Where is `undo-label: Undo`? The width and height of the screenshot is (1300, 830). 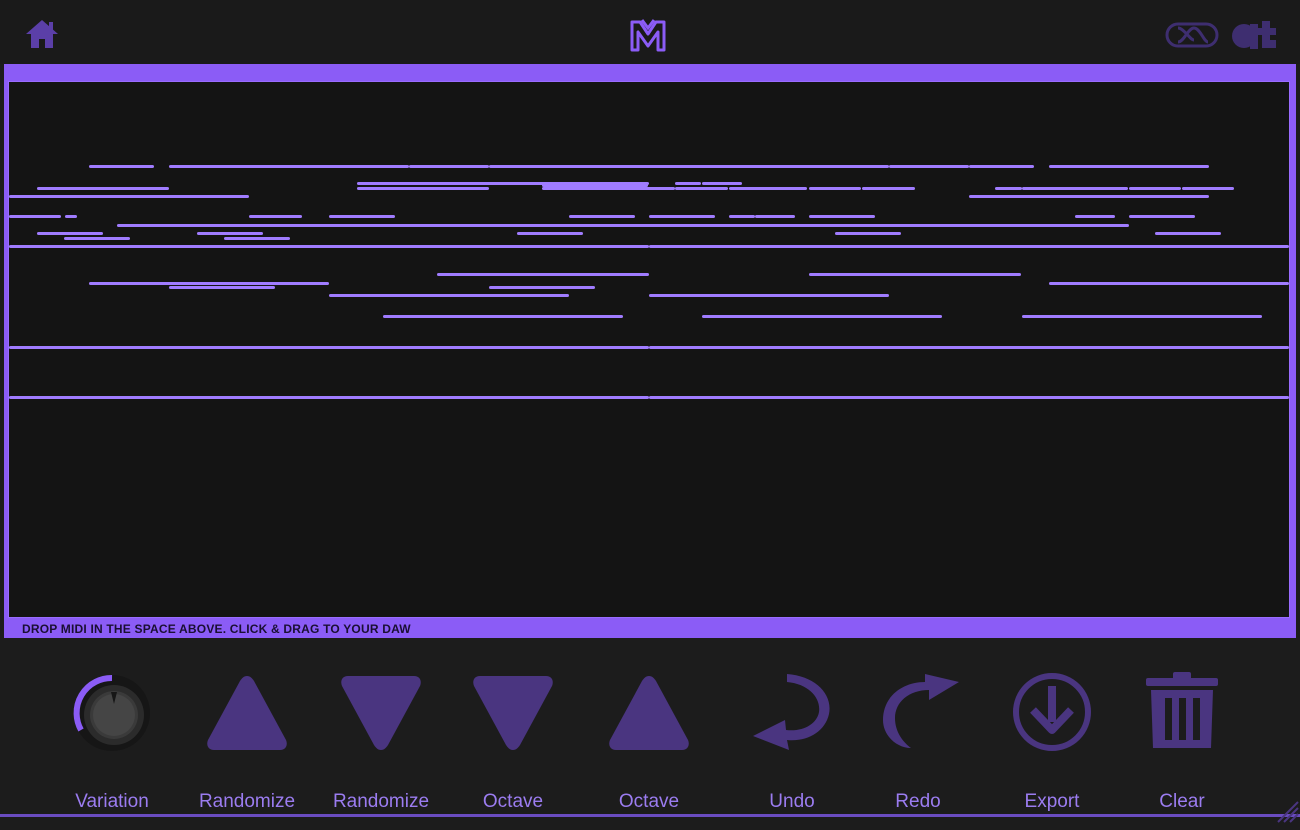
undo-label: Undo is located at coordinates (792, 801).